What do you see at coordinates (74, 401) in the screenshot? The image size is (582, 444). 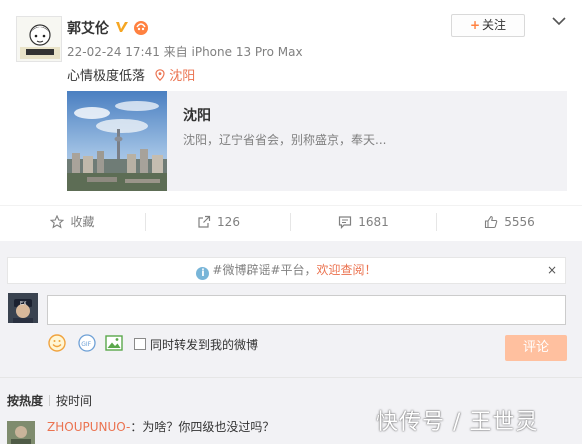 I see `sort-by-time-tab: 按时间` at bounding box center [74, 401].